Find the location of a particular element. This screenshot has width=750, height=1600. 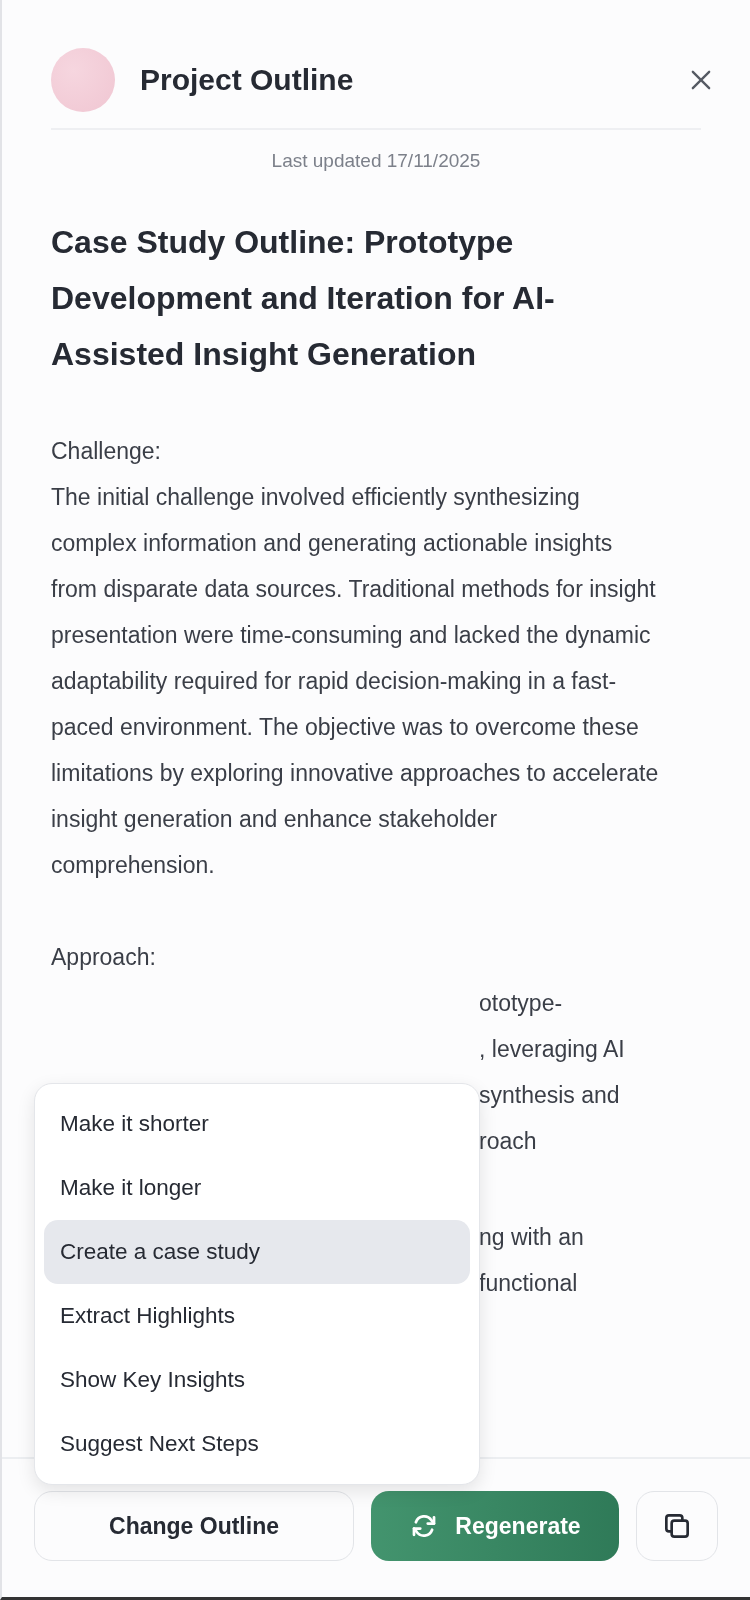

regenerate-button: Regenerate is located at coordinates (495, 1526).